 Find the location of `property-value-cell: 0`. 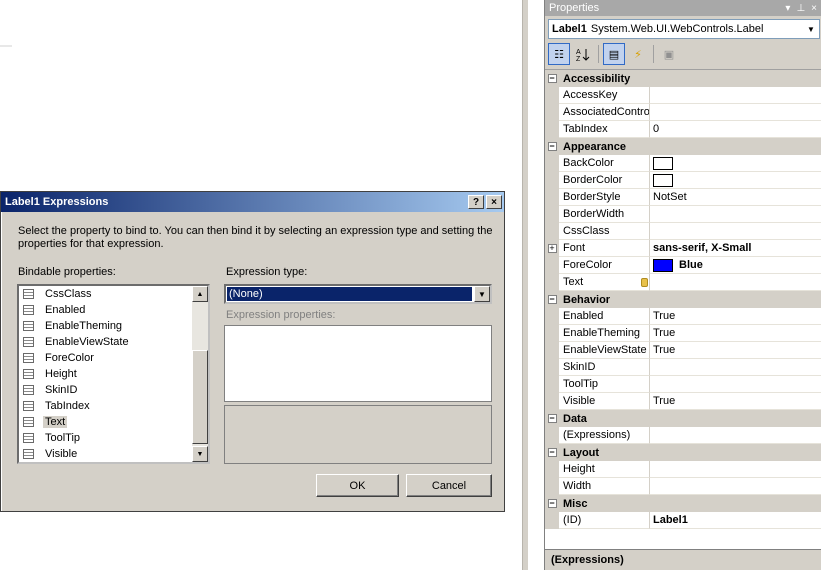

property-value-cell: 0 is located at coordinates (735, 129).